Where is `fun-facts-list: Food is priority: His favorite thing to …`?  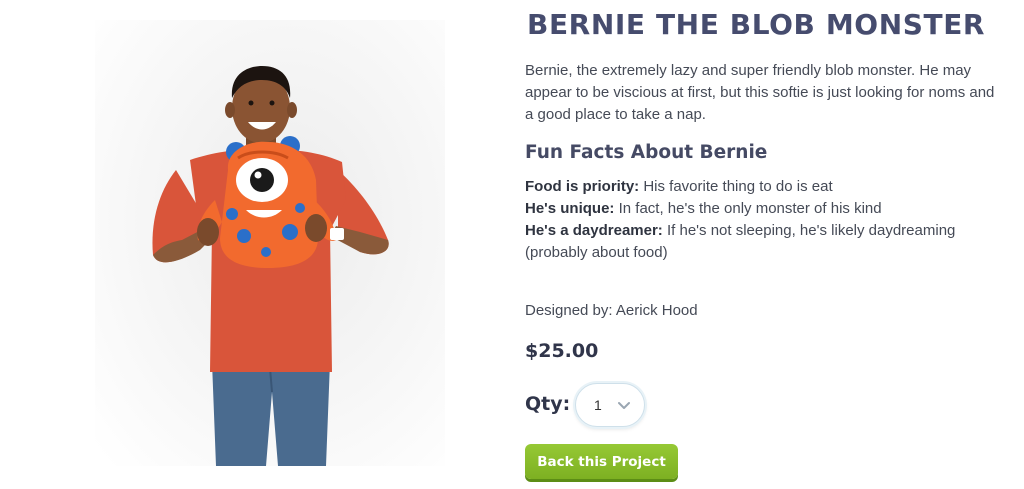
fun-facts-list: Food is priority: His favorite thing to … is located at coordinates (765, 220).